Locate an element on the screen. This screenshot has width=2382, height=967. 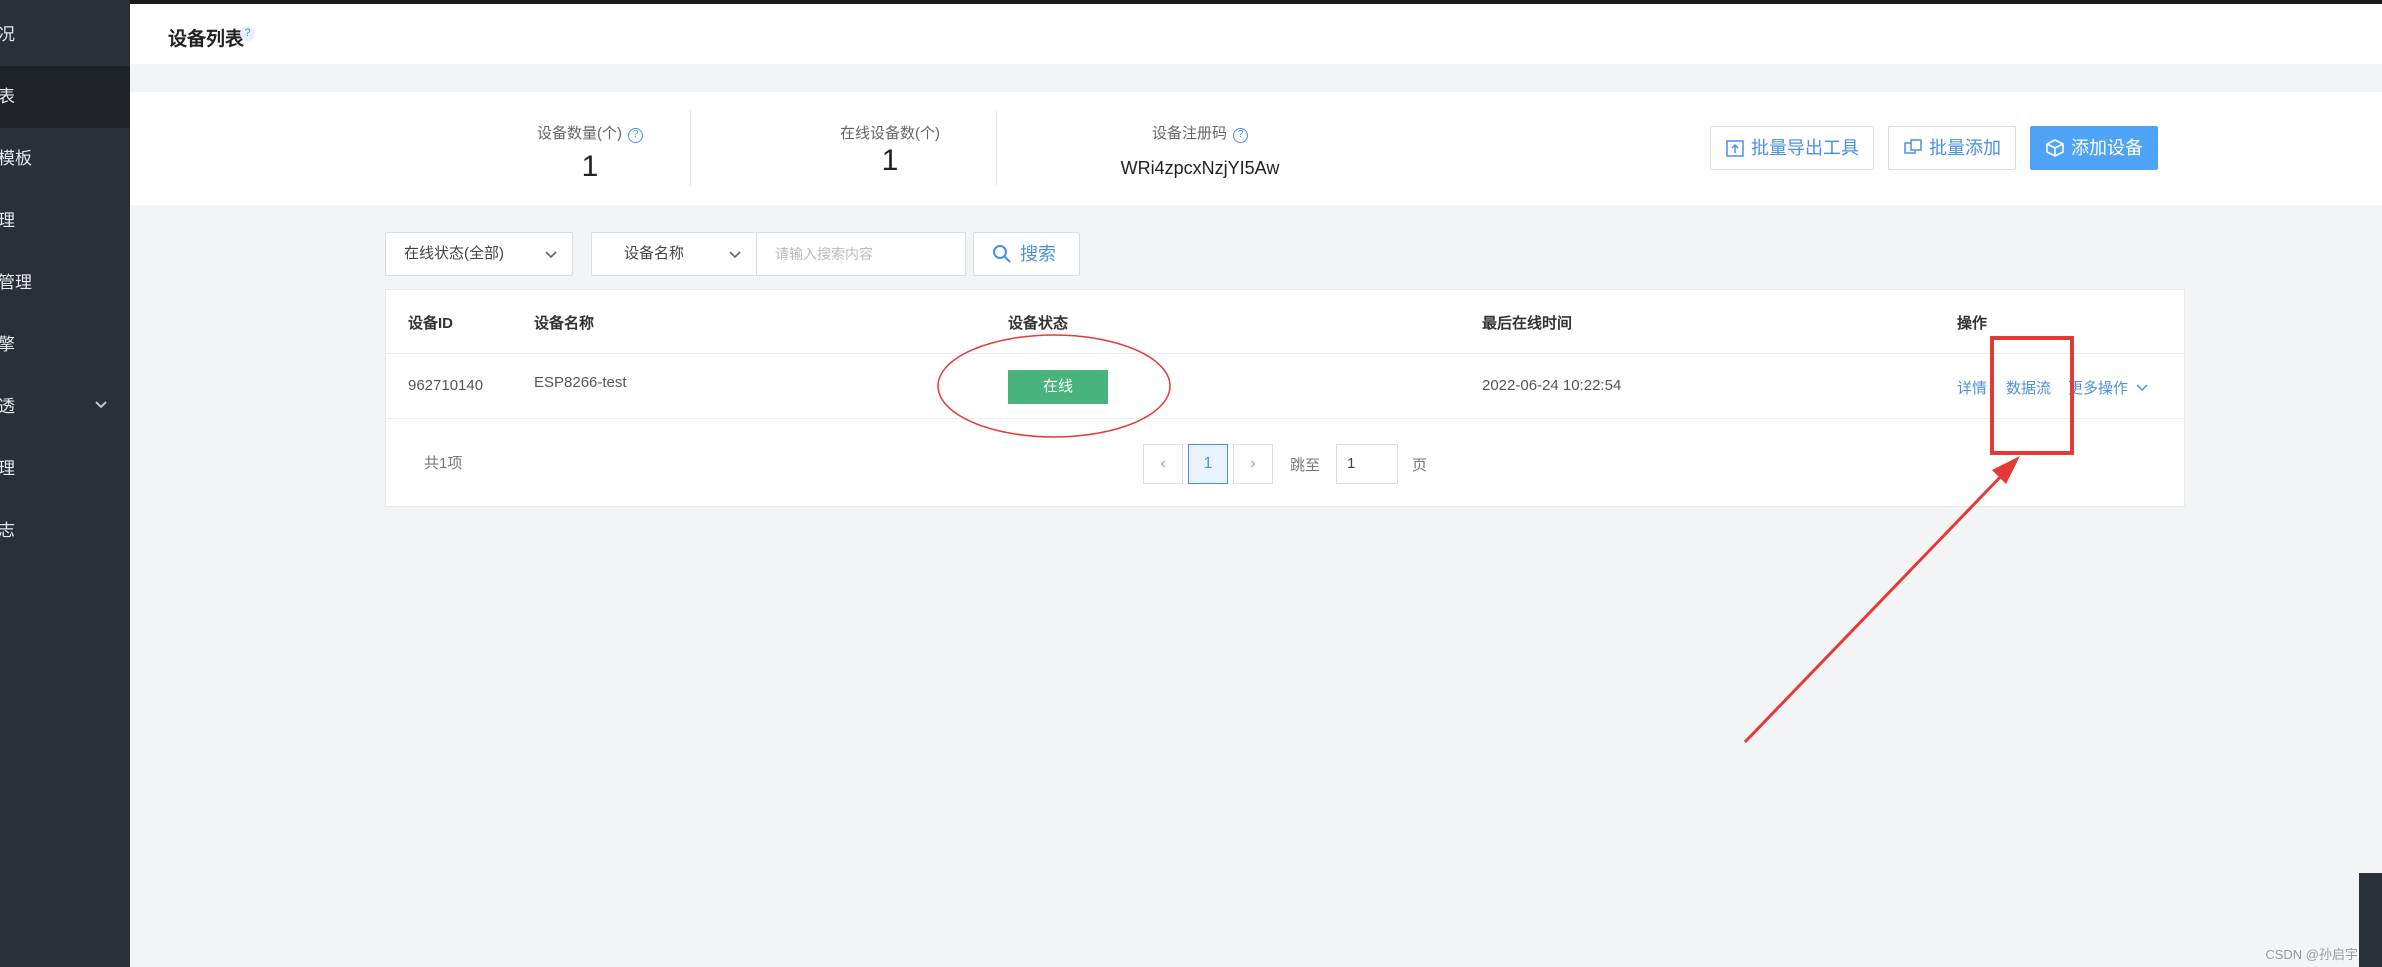
watermark: CSDN @孙启宇 is located at coordinates (2311, 954).